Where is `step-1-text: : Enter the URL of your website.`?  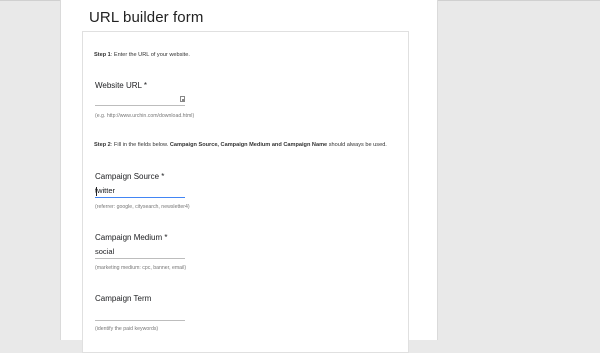
step-1-text: : Enter the URL of your website. is located at coordinates (150, 55).